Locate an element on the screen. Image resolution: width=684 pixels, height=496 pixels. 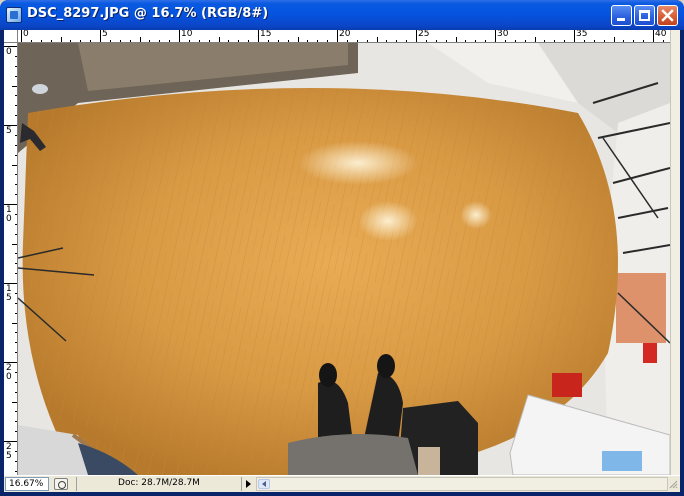
resize-grip-icon is located at coordinates (673, 484).